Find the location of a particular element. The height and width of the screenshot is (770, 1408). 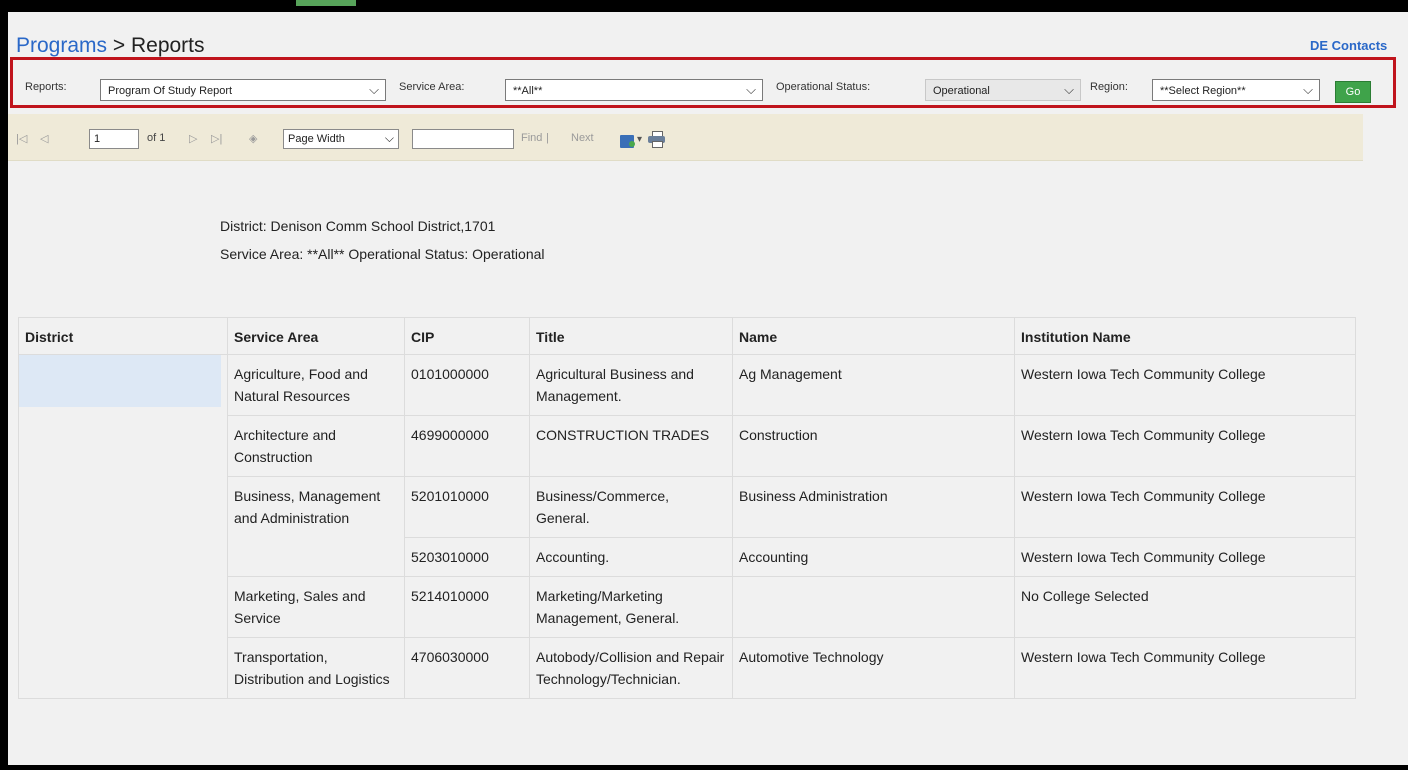

reports-label: Reports: is located at coordinates (46, 87).